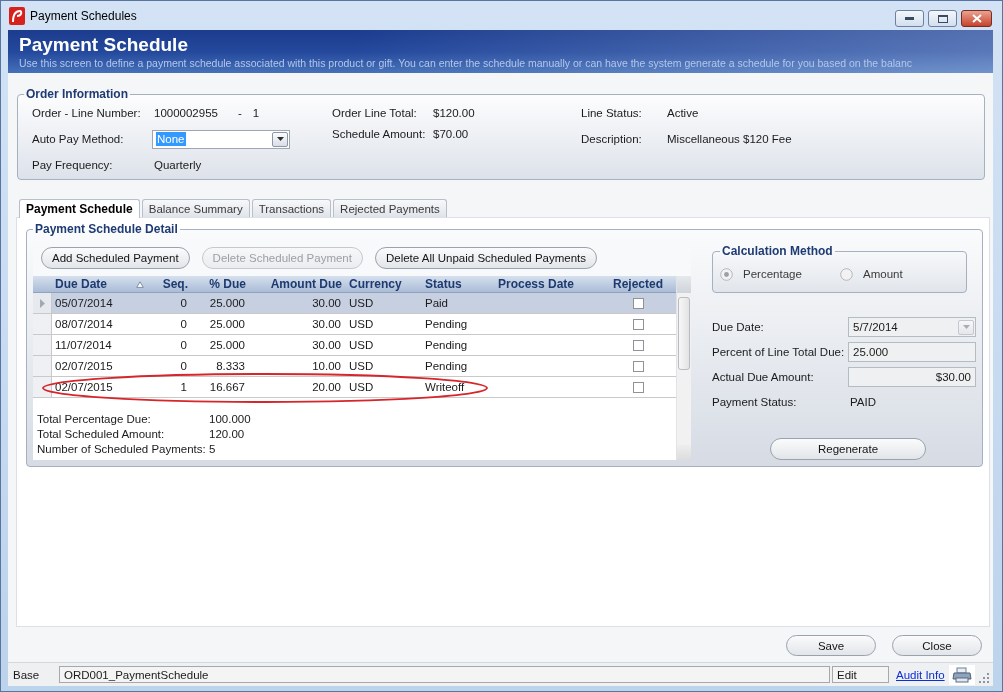 Image resolution: width=1003 pixels, height=692 pixels. I want to click on grid-row: 05/07/2014 0 25.000 30.00 USD Paid, so click(354, 303).